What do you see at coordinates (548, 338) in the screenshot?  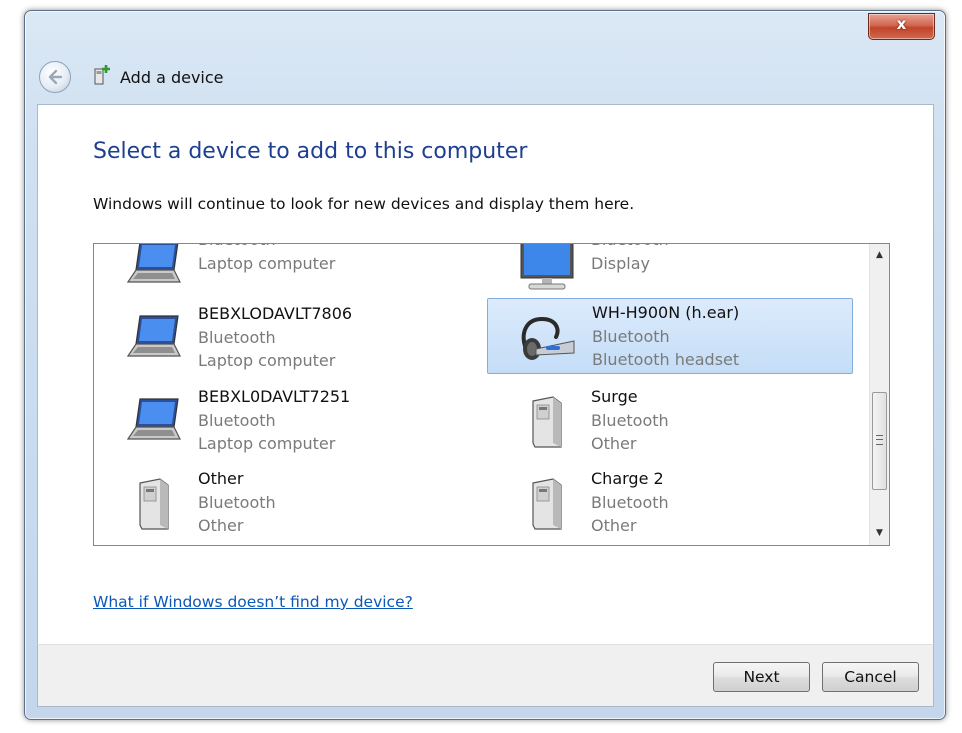 I see `headset-icon` at bounding box center [548, 338].